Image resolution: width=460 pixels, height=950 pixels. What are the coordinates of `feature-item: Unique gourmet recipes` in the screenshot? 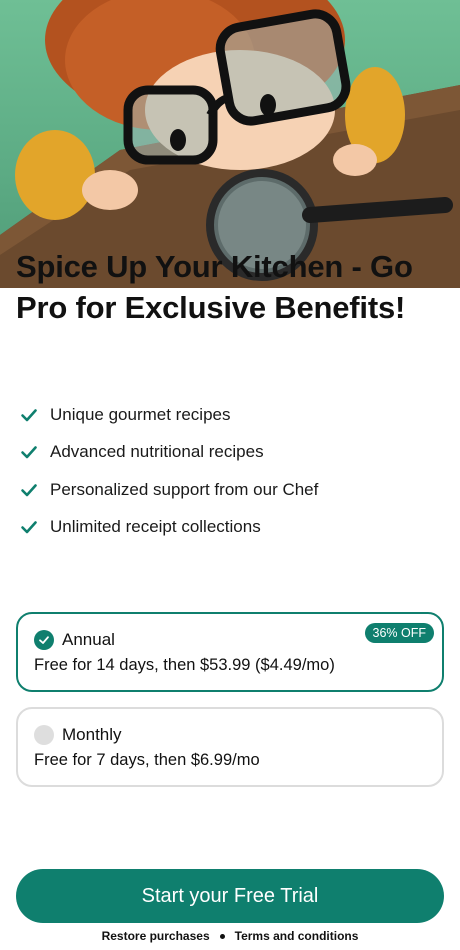 It's located at (230, 415).